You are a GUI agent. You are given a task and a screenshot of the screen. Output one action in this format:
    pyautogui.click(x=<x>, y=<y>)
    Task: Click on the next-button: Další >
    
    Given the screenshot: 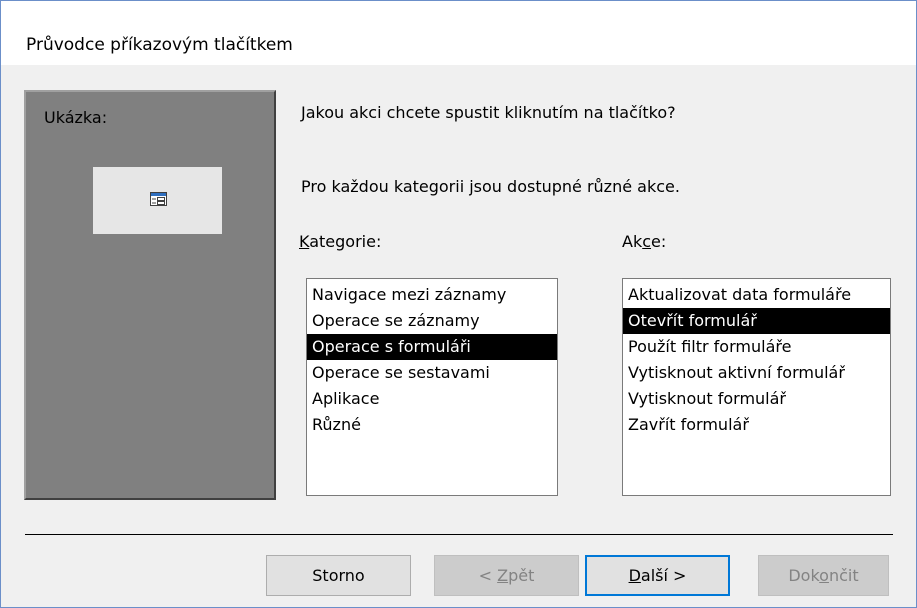 What is the action you would take?
    pyautogui.click(x=657, y=575)
    